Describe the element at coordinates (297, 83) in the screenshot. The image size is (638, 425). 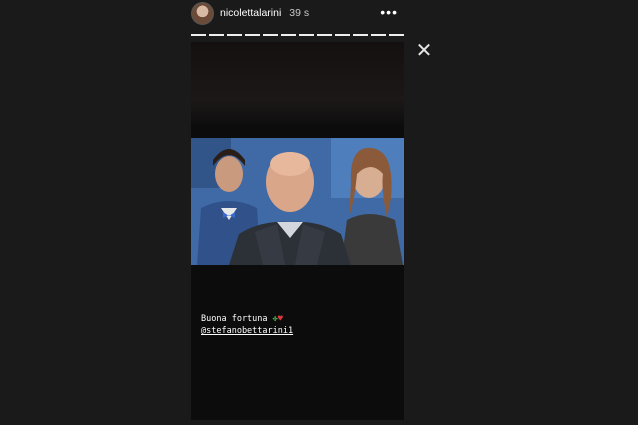
I see `tv-screen-dark` at that location.